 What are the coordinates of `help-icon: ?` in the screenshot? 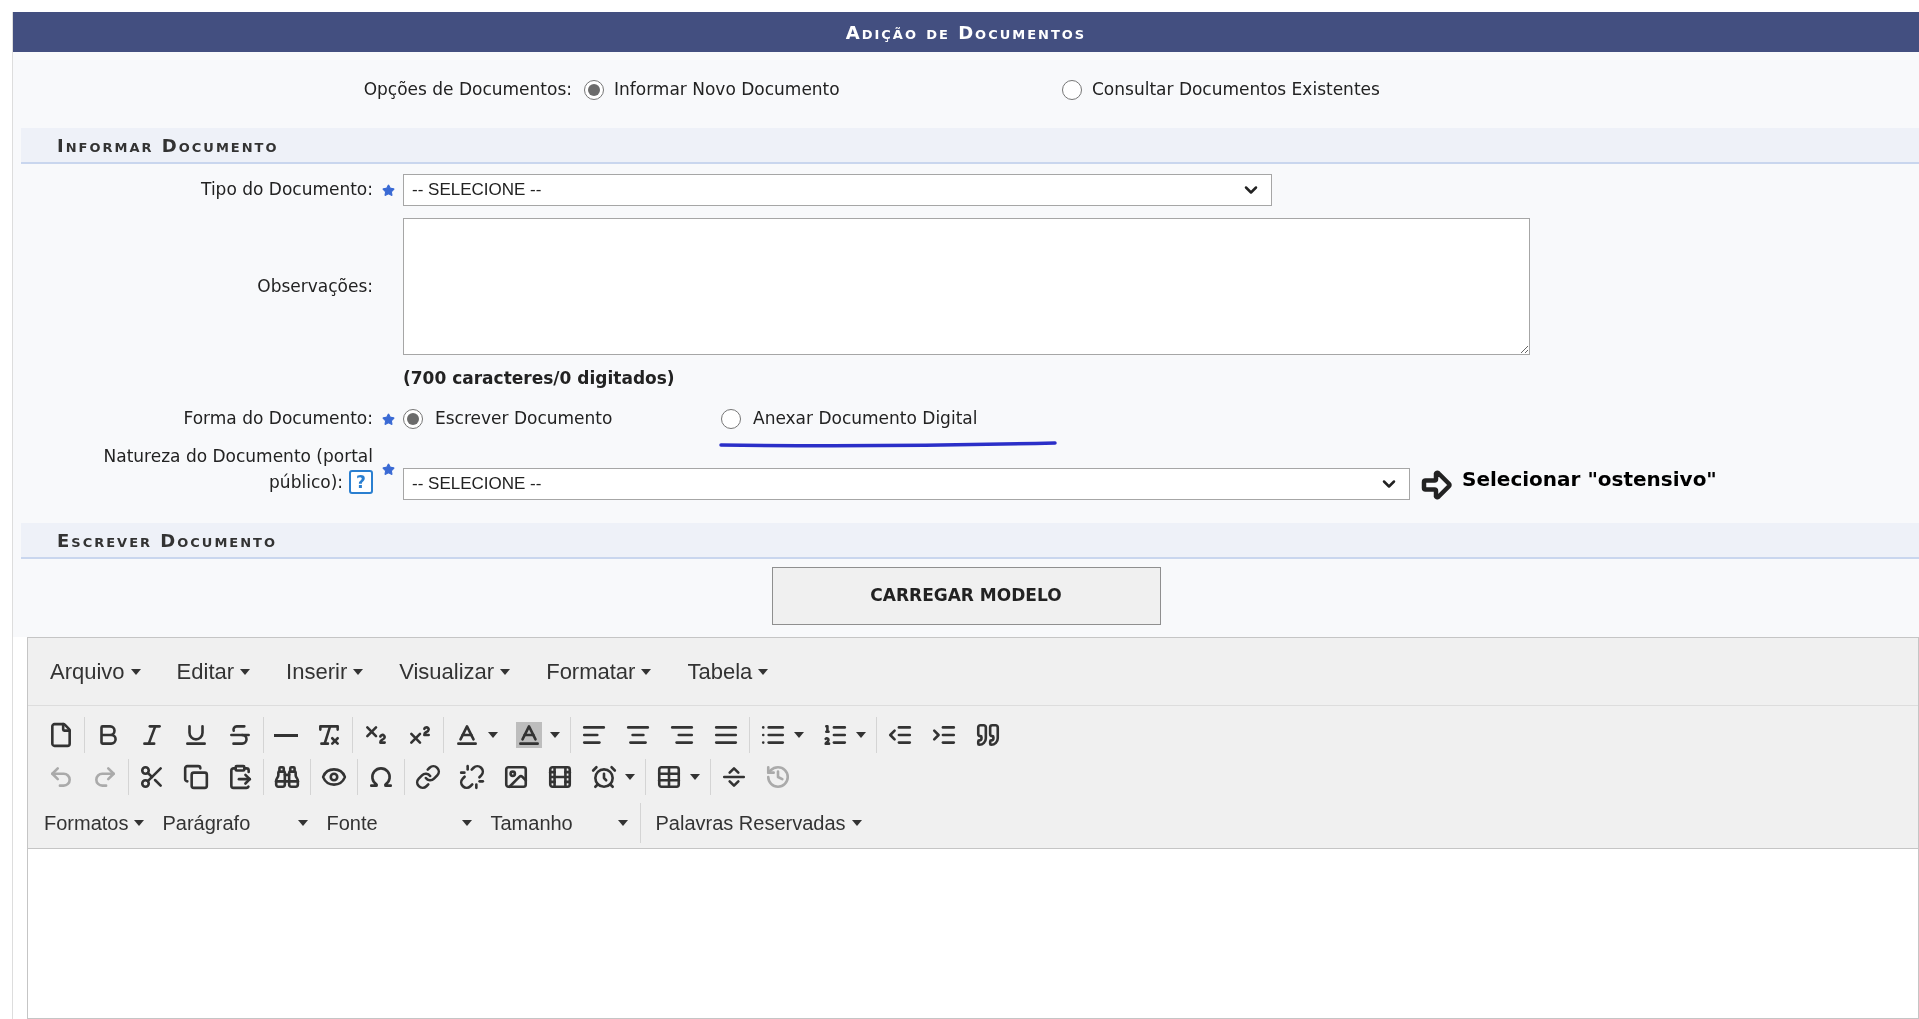 It's located at (361, 482).